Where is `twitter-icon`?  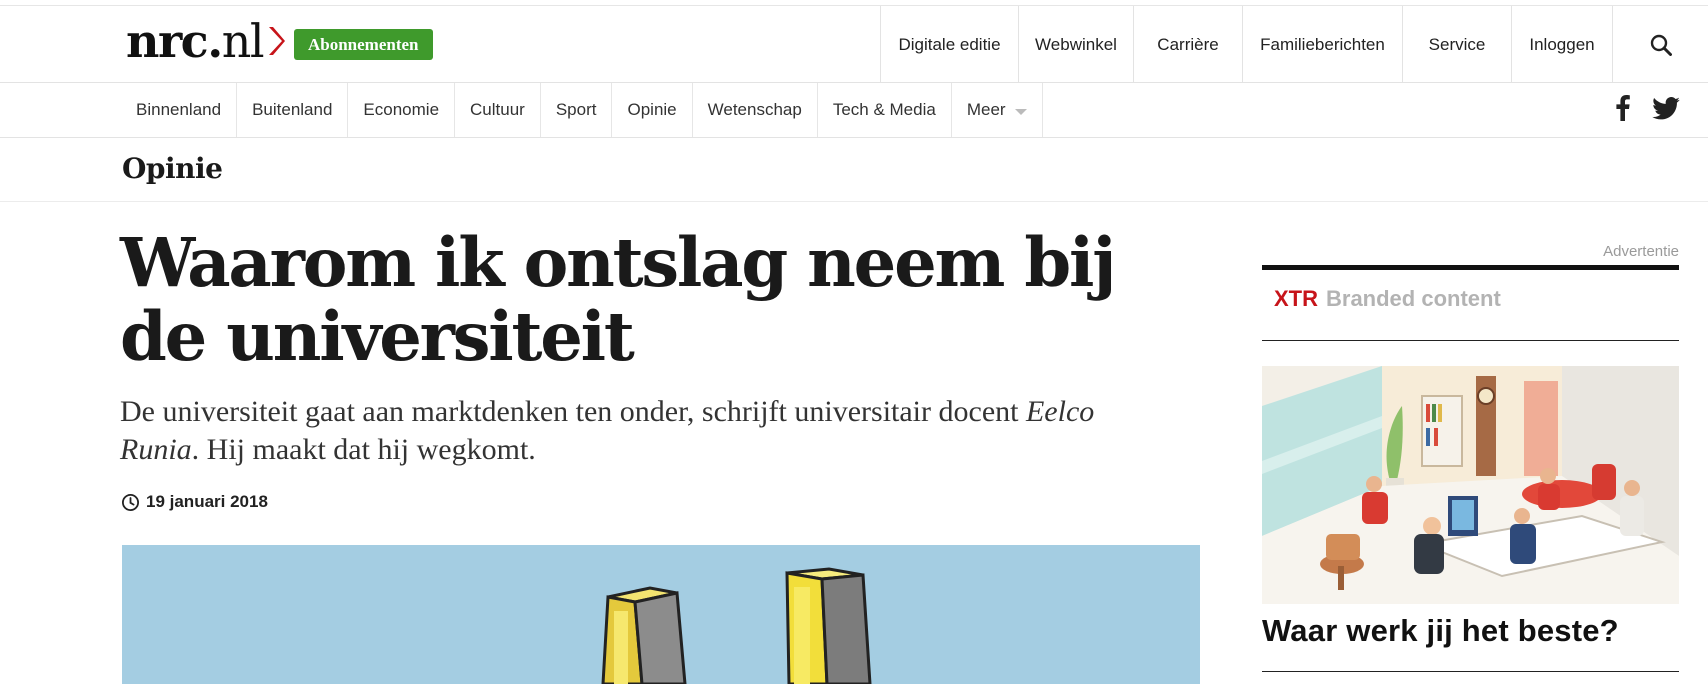
twitter-icon is located at coordinates (1666, 107).